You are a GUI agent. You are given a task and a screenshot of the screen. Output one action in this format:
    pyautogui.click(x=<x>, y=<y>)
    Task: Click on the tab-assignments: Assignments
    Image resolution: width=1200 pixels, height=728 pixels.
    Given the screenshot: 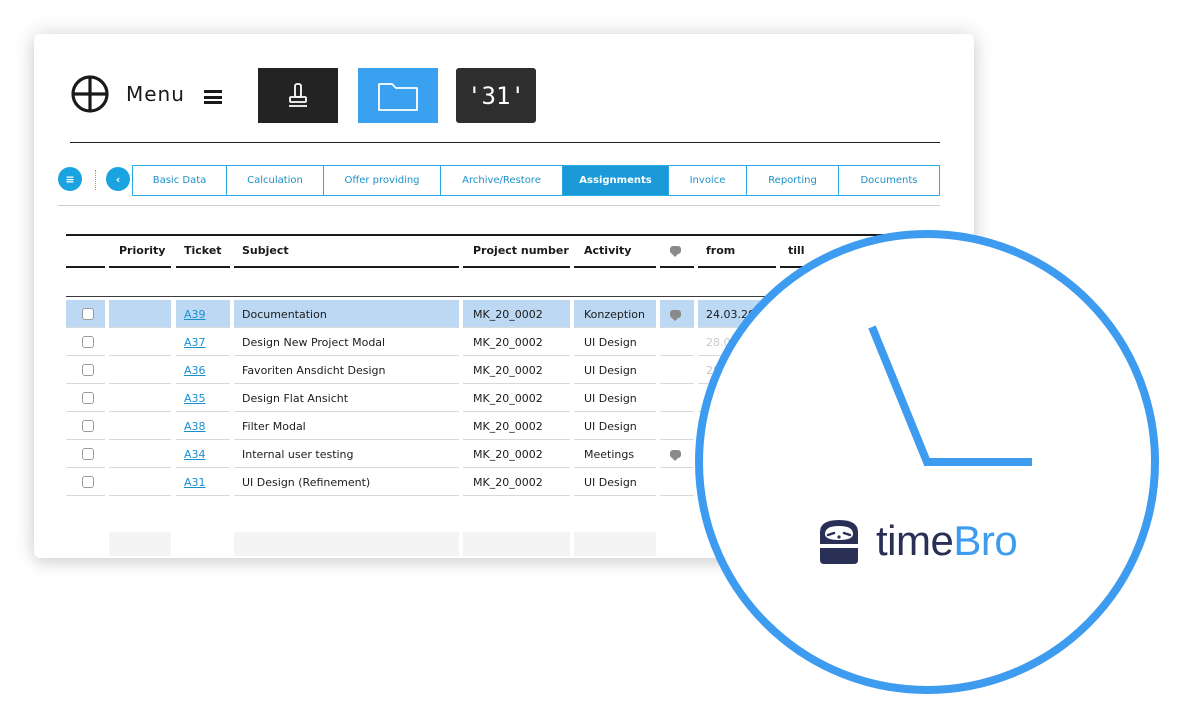 What is the action you would take?
    pyautogui.click(x=616, y=180)
    